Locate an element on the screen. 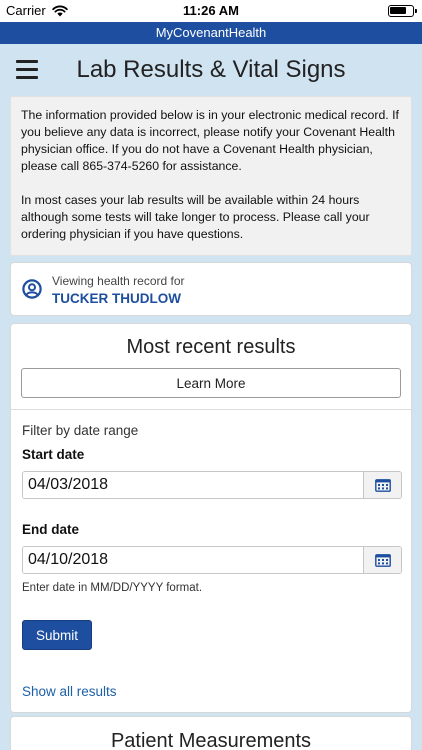  battery-icon is located at coordinates (402, 11).